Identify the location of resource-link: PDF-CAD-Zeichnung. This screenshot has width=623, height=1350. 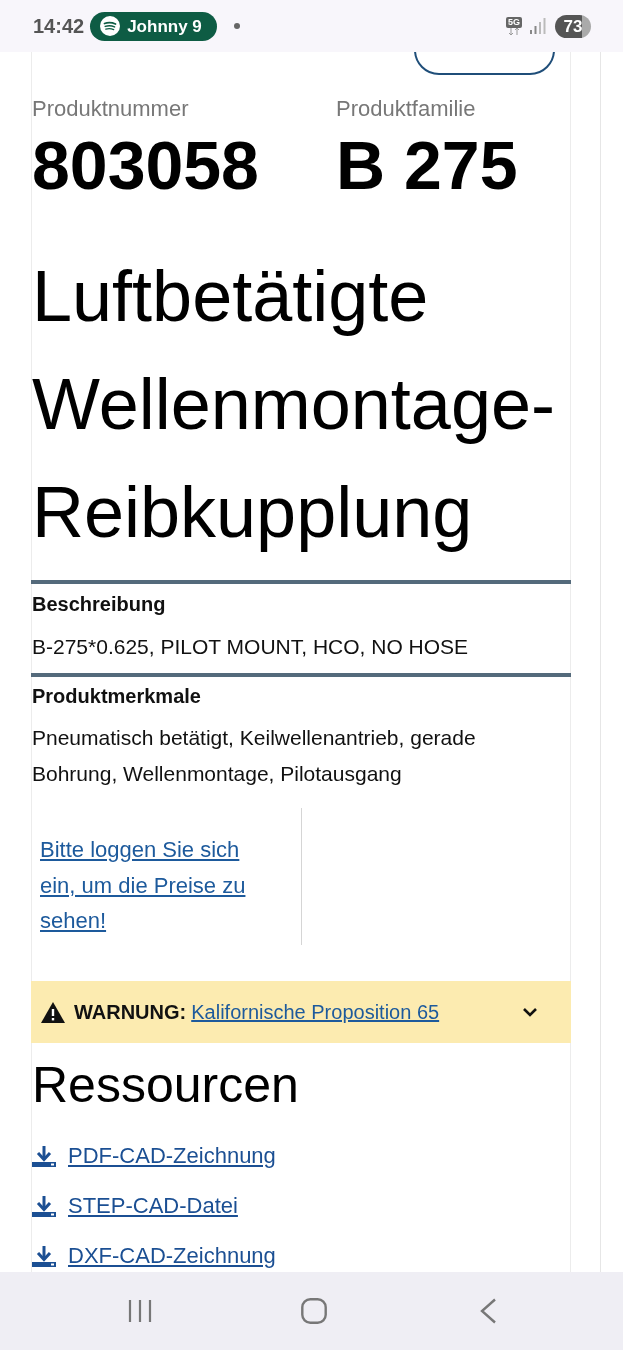
(172, 1156).